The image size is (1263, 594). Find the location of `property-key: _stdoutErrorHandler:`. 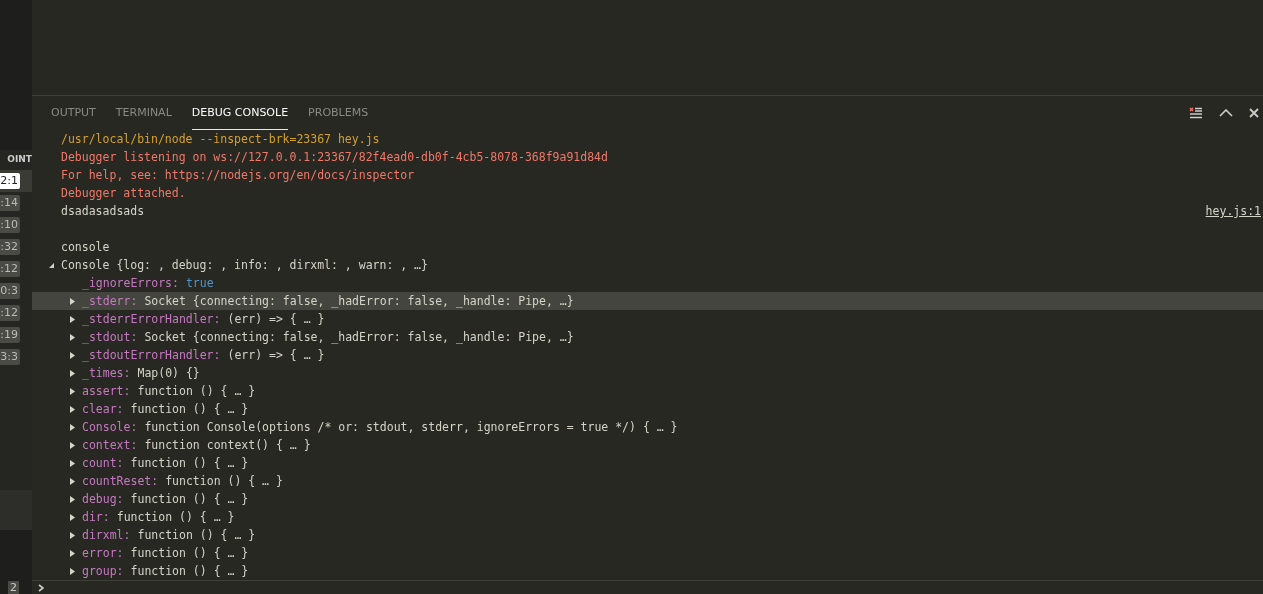

property-key: _stdoutErrorHandler: is located at coordinates (151, 355).